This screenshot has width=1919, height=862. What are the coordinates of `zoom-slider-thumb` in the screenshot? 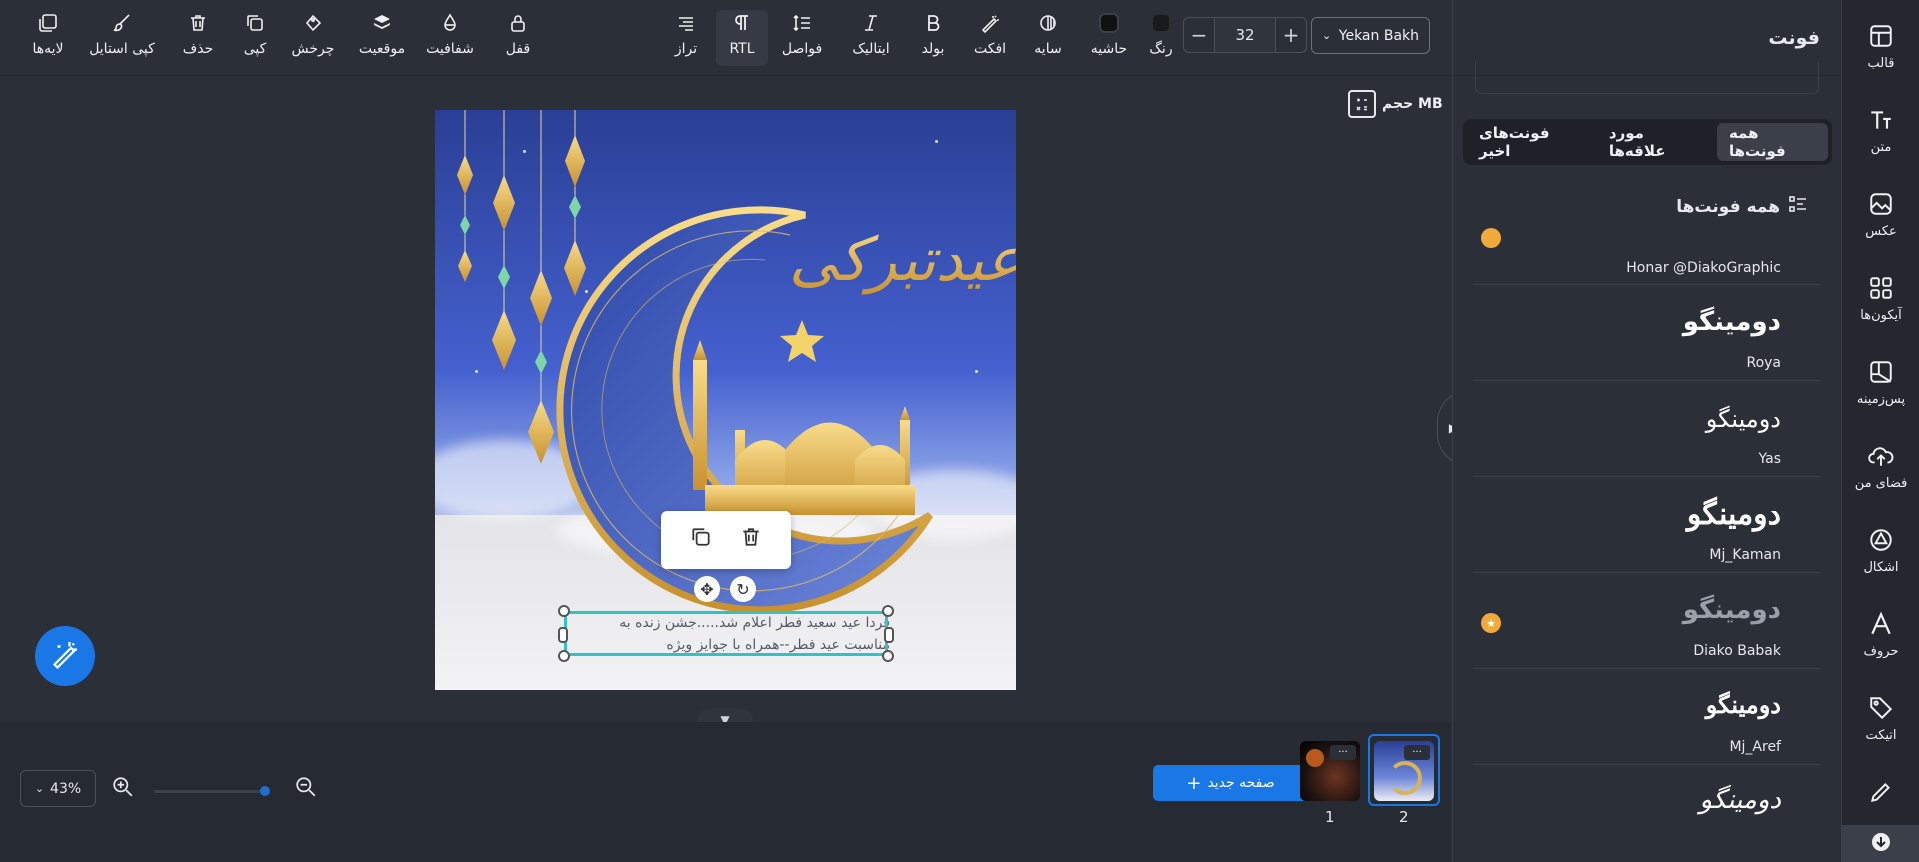 It's located at (265, 791).